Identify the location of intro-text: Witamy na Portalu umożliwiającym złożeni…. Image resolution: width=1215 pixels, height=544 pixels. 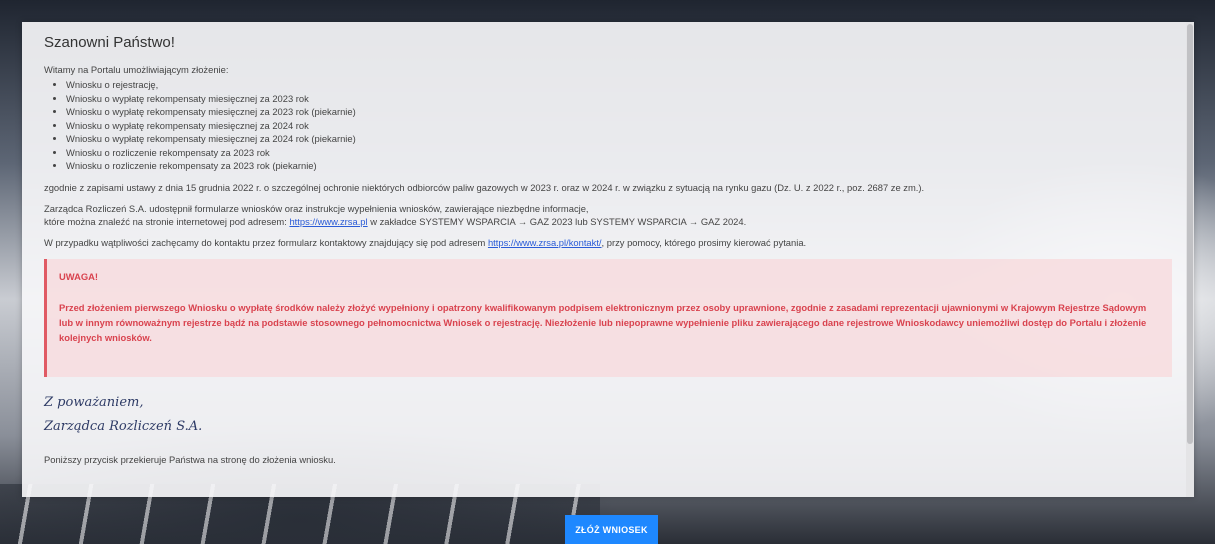
(136, 69).